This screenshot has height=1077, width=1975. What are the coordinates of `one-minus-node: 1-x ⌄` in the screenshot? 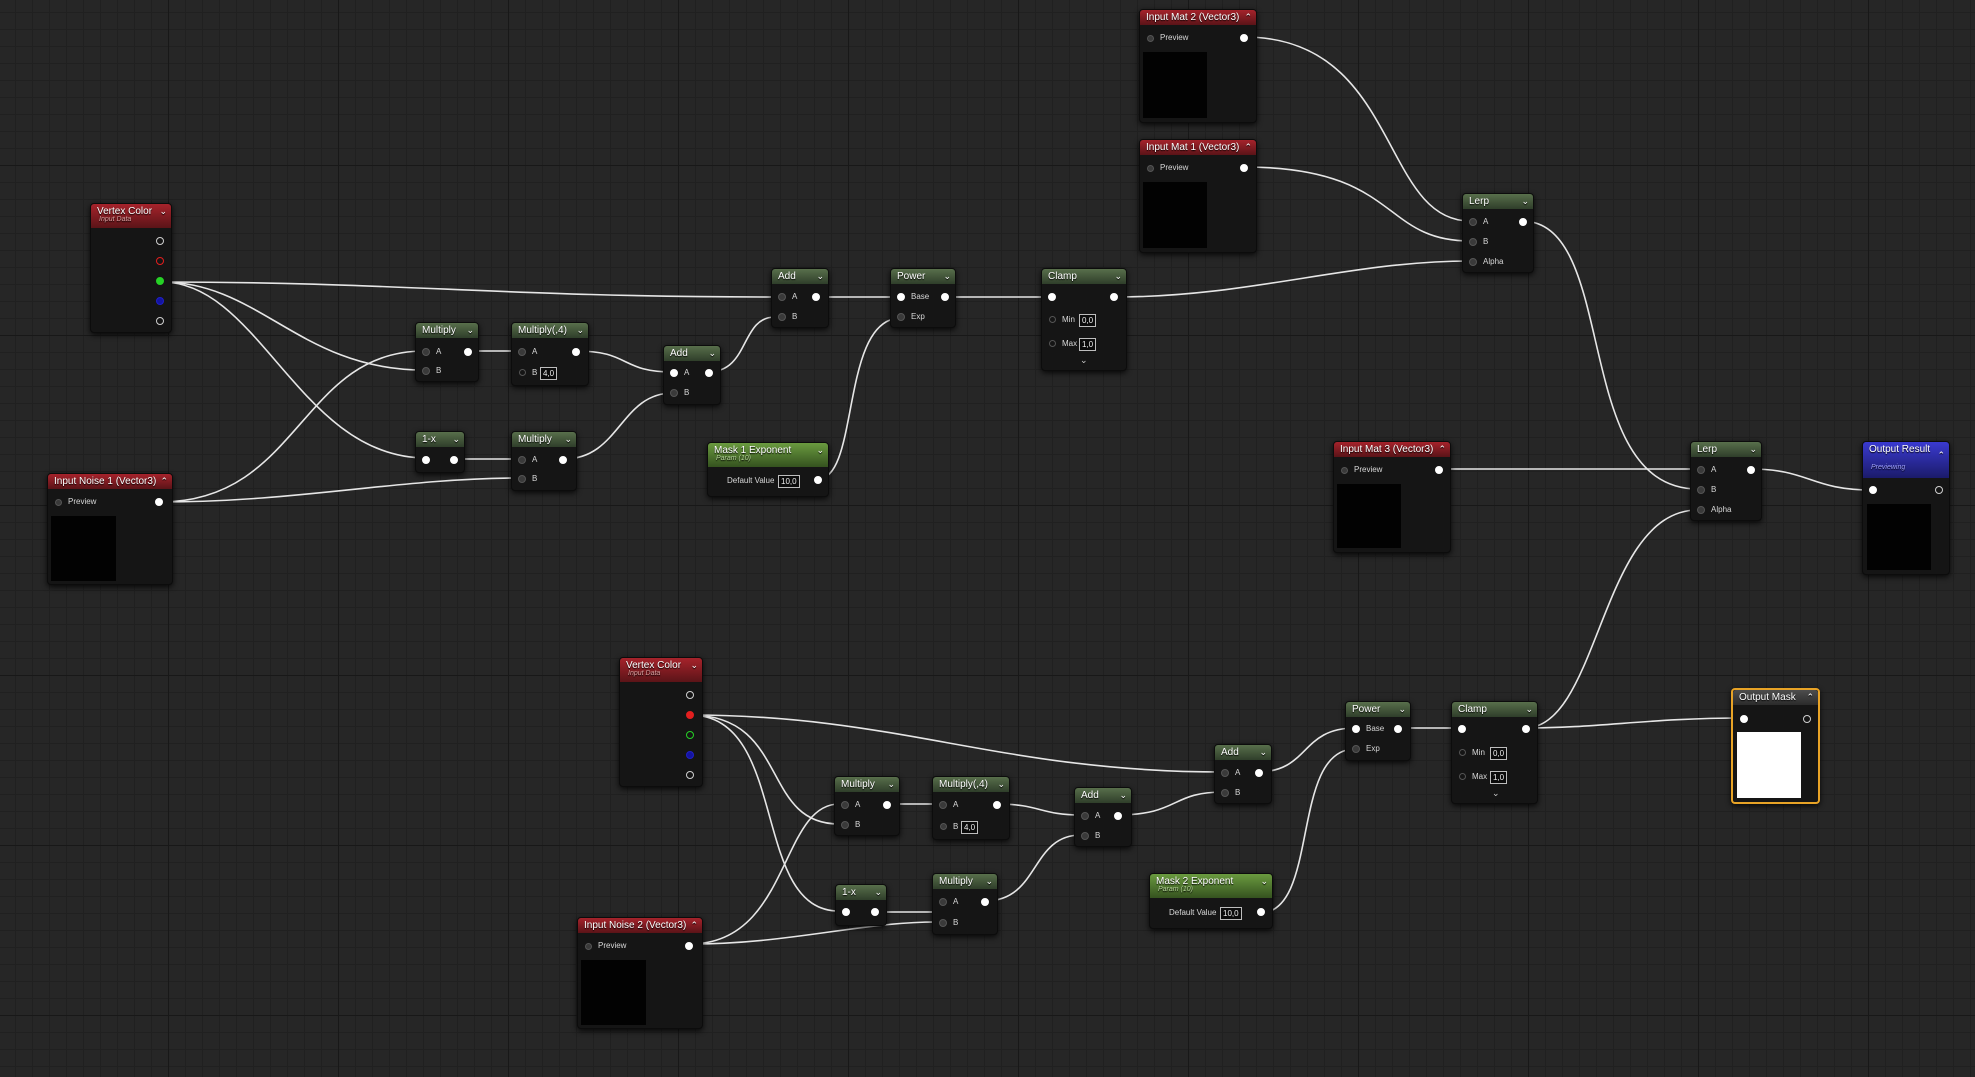 It's located at (440, 452).